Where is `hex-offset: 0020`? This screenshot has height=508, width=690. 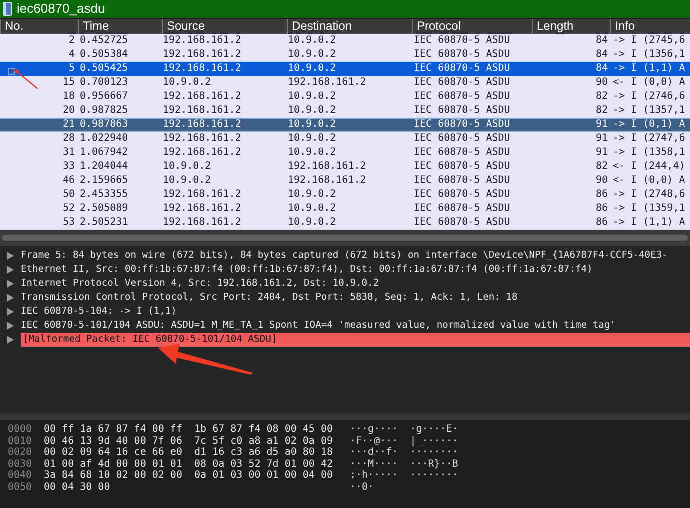 hex-offset: 0020 is located at coordinates (20, 452).